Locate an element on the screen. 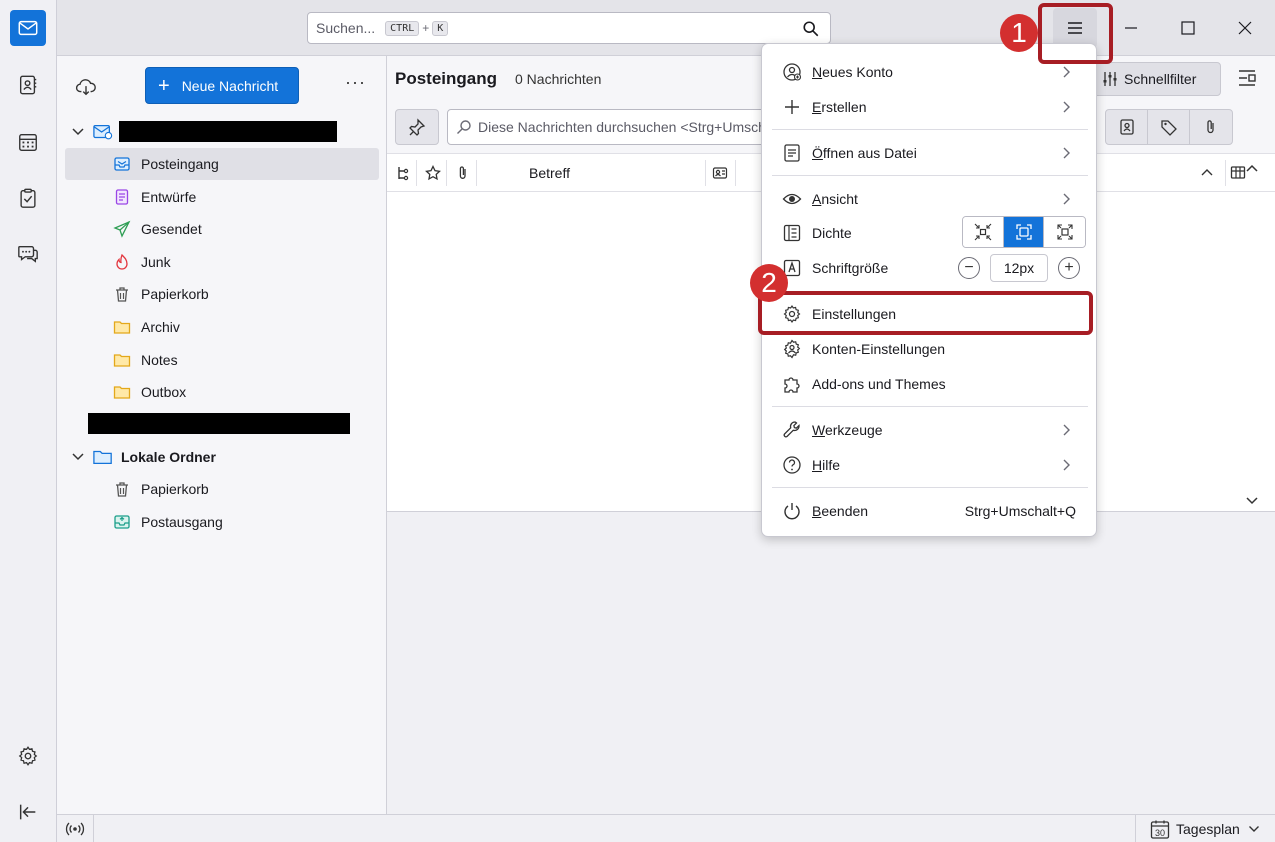 The height and width of the screenshot is (842, 1275). close-icon is located at coordinates (1245, 28).